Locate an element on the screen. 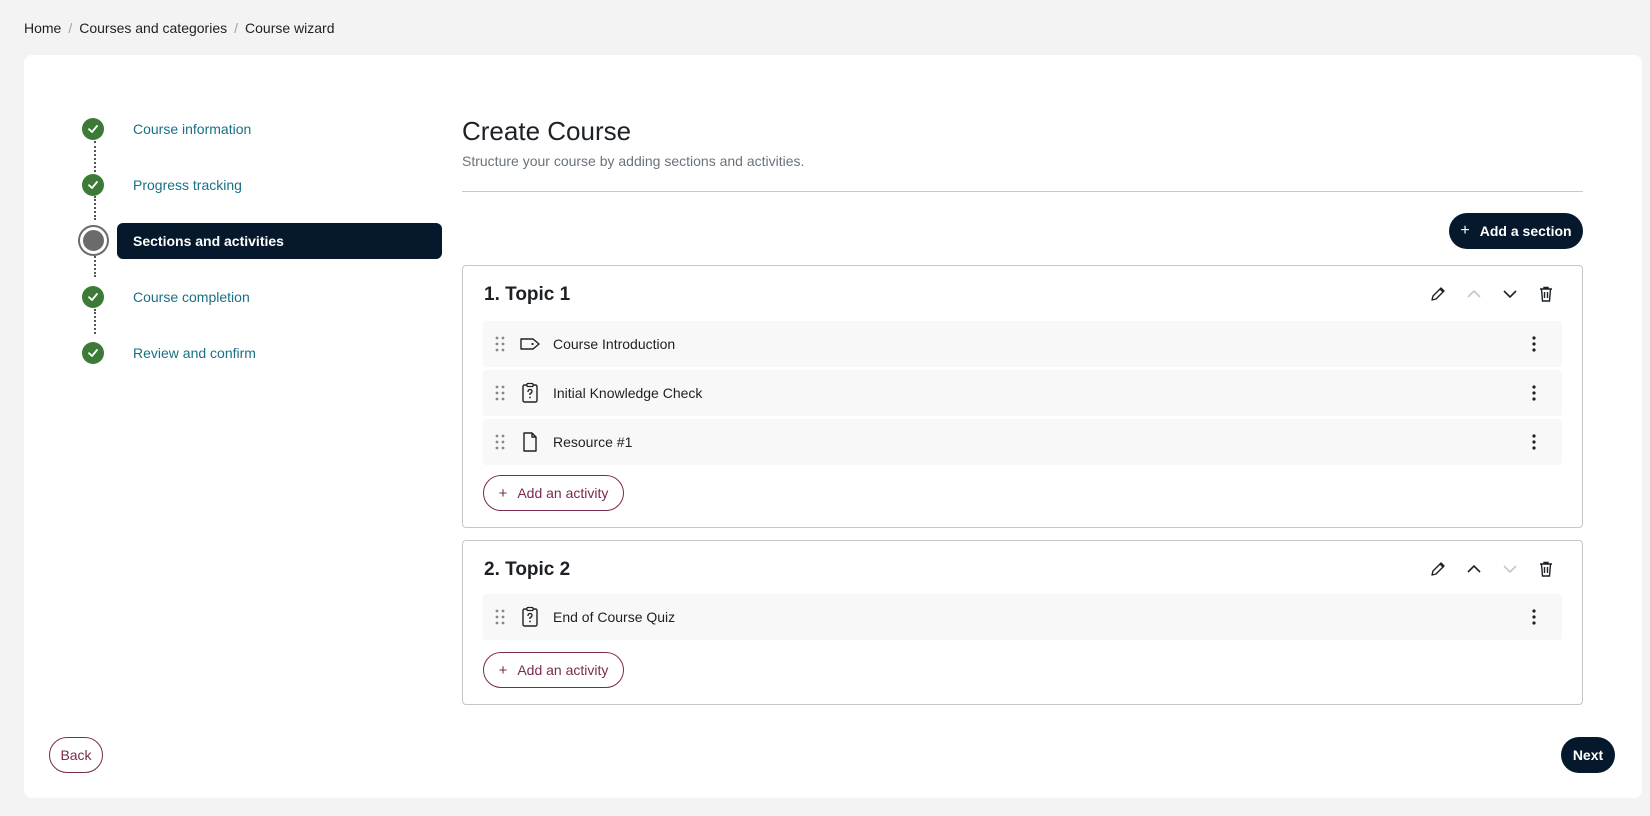  step-label: Course completion is located at coordinates (191, 297).